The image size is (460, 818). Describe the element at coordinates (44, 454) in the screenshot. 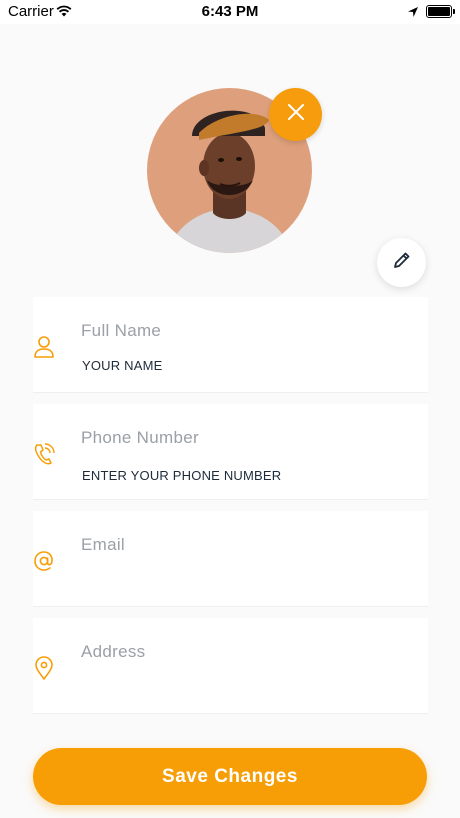

I see `phone-icon` at that location.